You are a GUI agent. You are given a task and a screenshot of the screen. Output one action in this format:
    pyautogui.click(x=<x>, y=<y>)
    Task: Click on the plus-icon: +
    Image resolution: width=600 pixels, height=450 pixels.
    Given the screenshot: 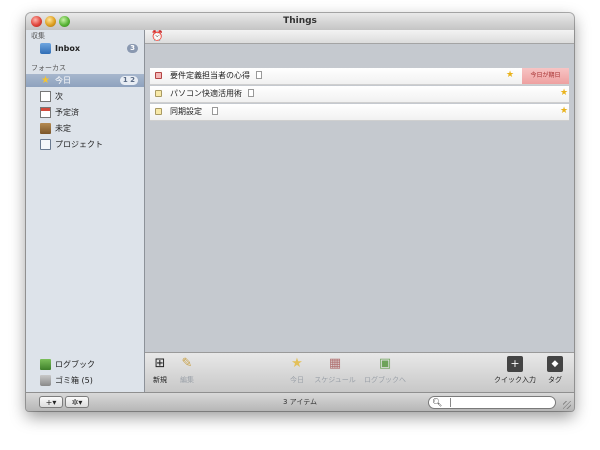 What is the action you would take?
    pyautogui.click(x=515, y=364)
    